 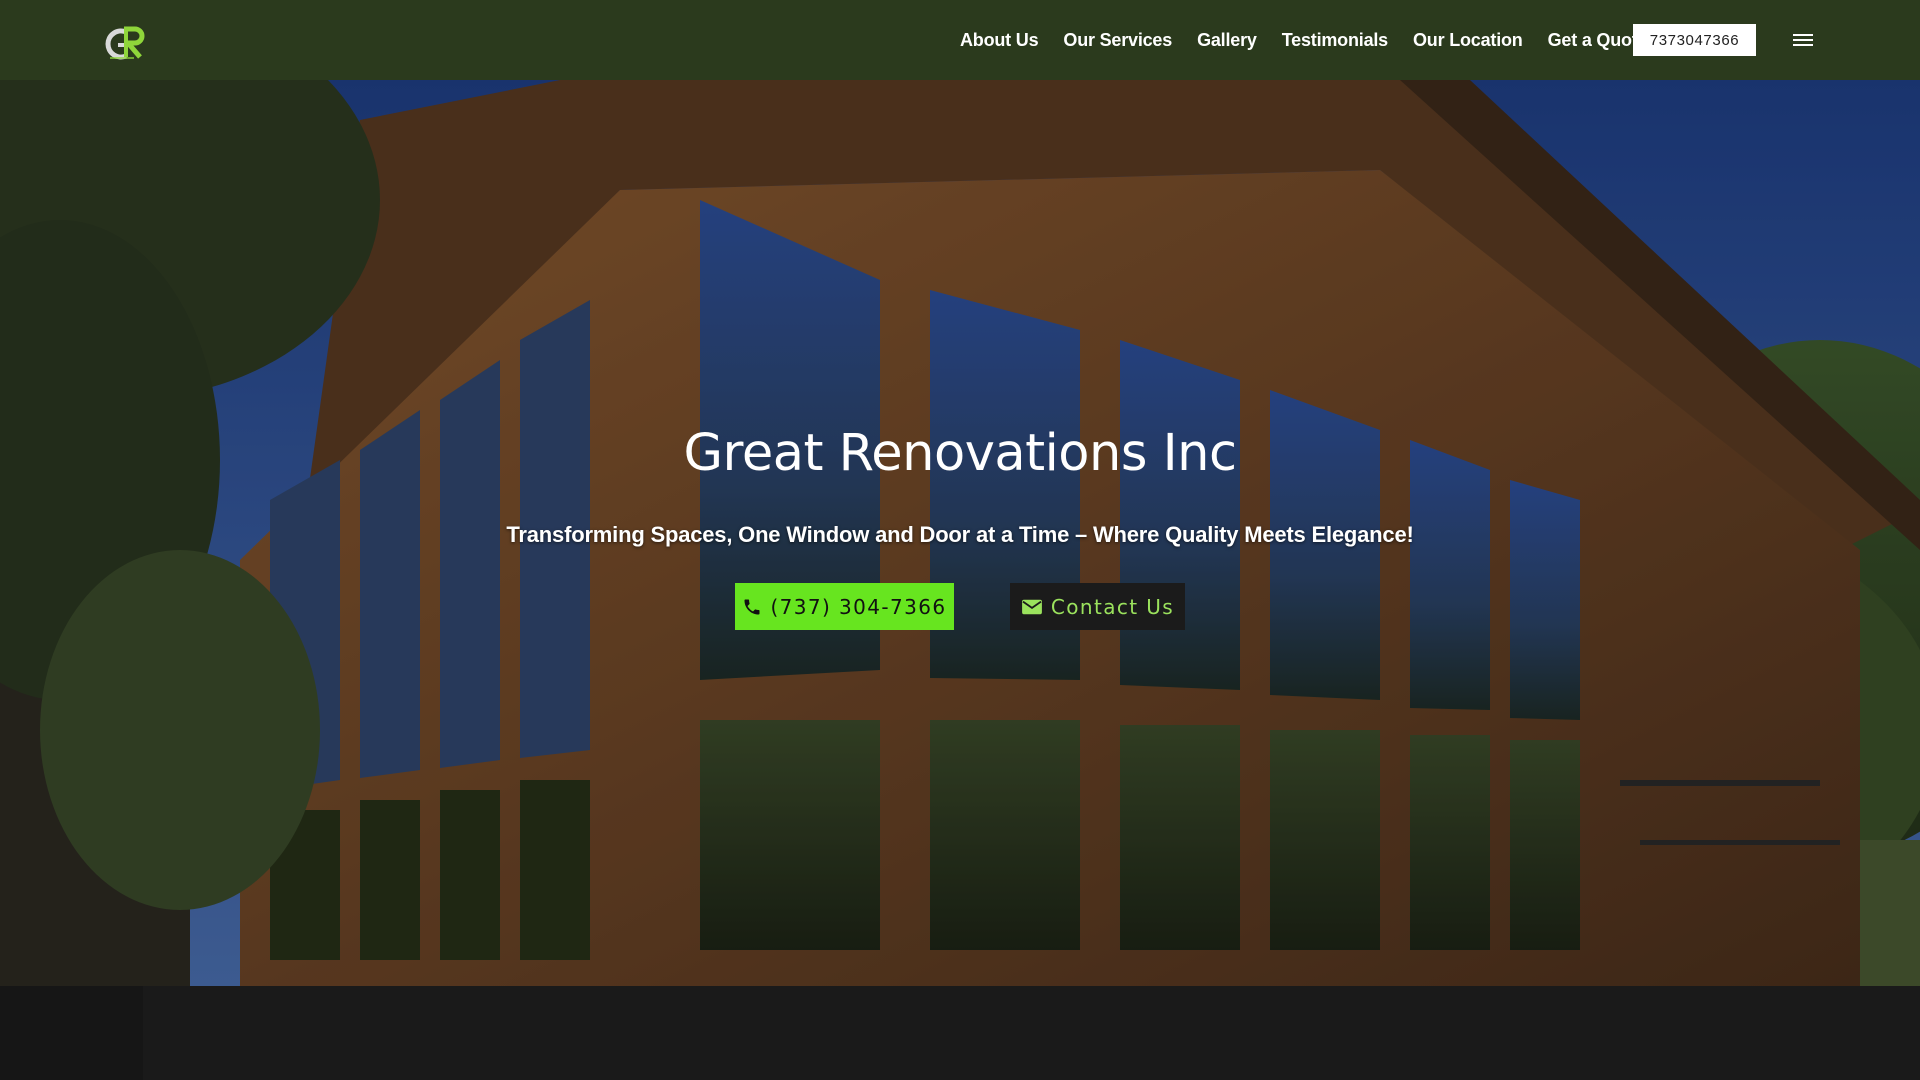 What do you see at coordinates (1032, 607) in the screenshot?
I see `envelope-icon` at bounding box center [1032, 607].